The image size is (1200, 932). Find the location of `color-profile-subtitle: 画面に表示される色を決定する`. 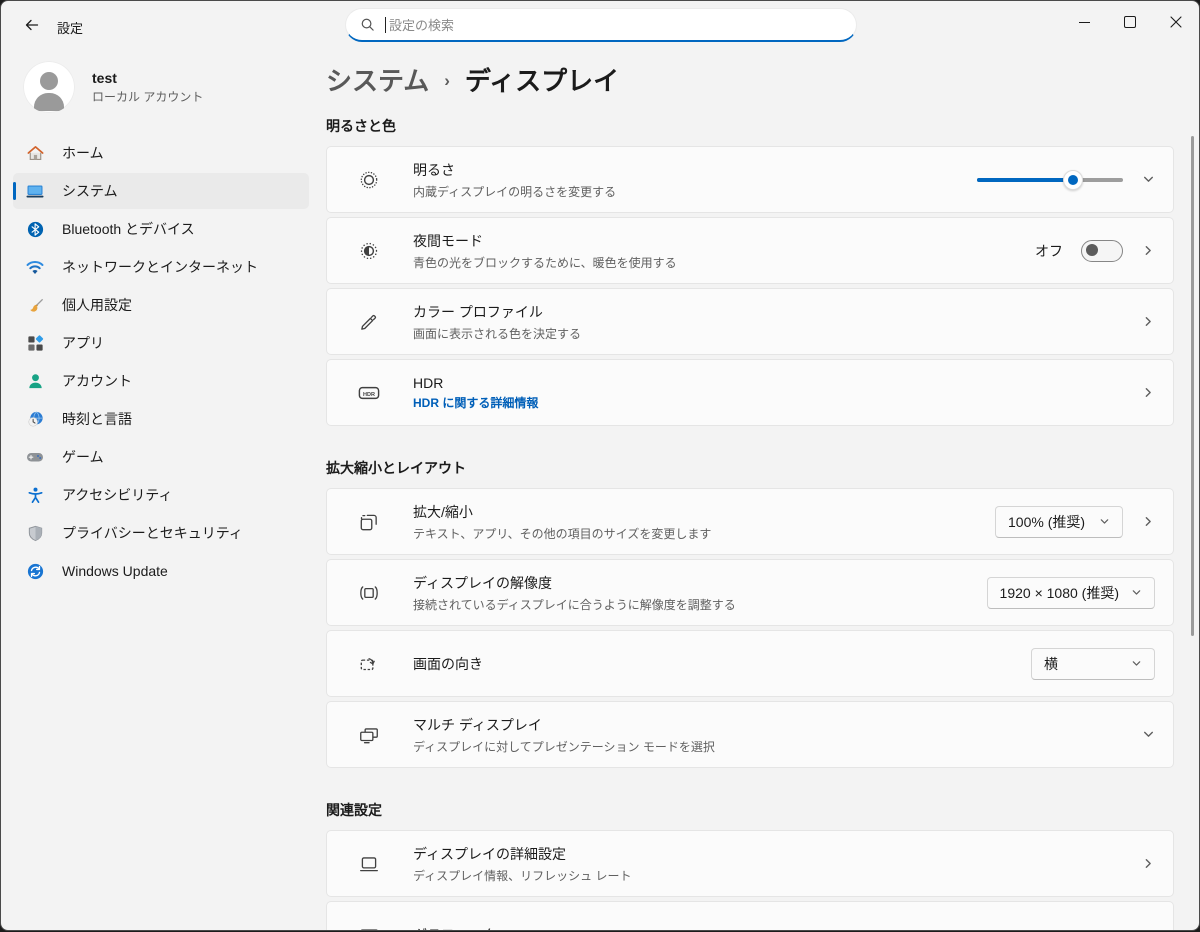

color-profile-subtitle: 画面に表示される色を決定する is located at coordinates (497, 333).